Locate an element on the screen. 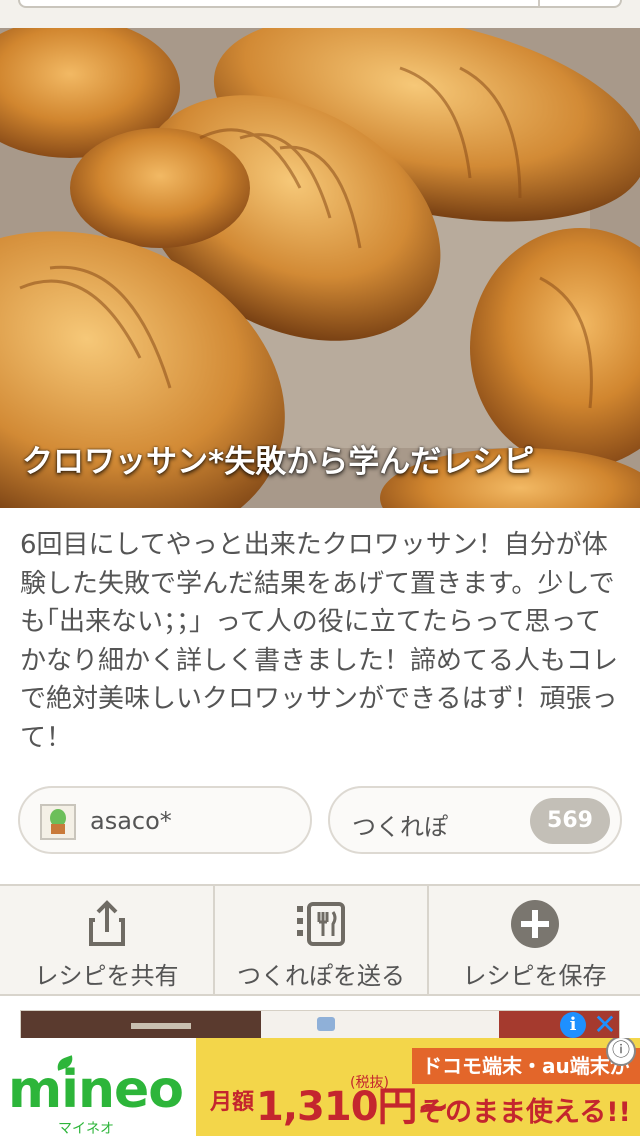 Image resolution: width=640 pixels, height=1136 pixels. send-tsukurepo-label: つくれぽを送る is located at coordinates (321, 976).